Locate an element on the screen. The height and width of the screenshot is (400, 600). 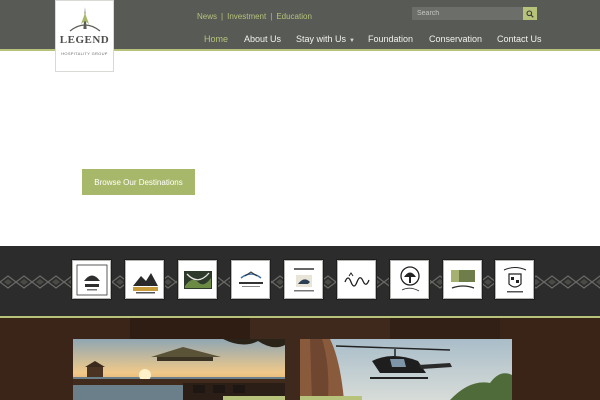
partner-landscape is located at coordinates (197, 279).